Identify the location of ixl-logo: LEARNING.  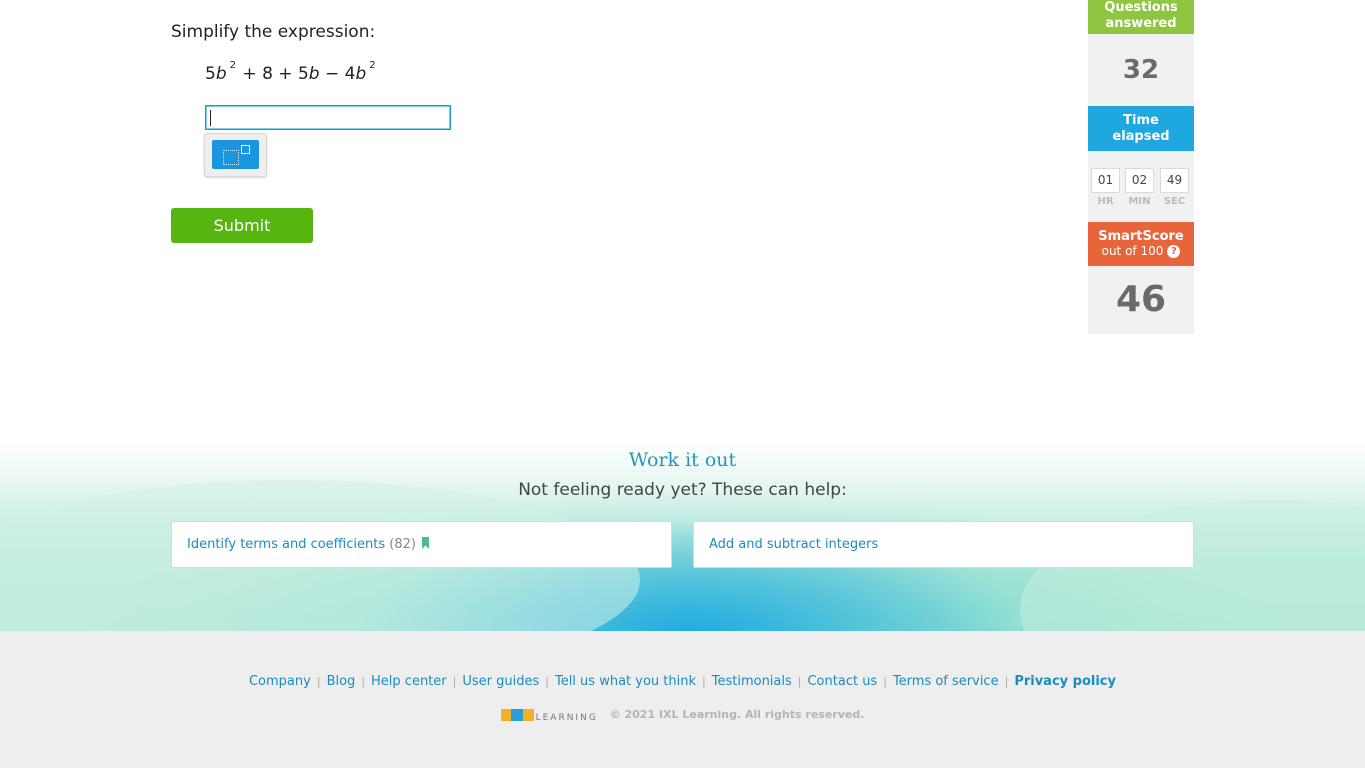
(549, 716).